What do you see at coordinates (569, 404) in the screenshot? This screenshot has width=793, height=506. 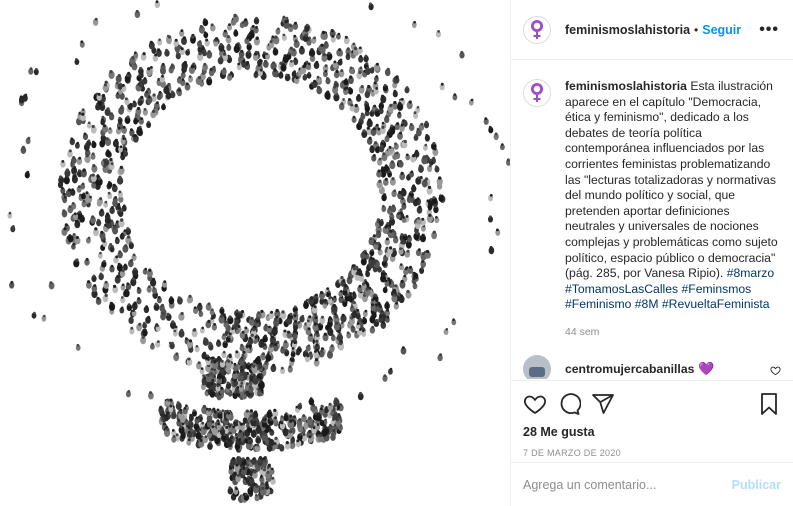 I see `comment-icon` at bounding box center [569, 404].